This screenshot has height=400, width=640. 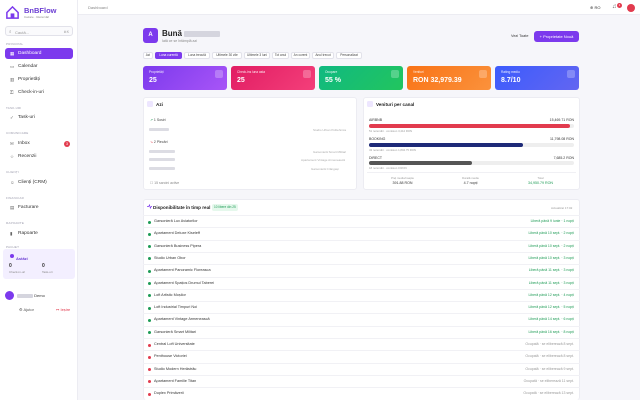 What do you see at coordinates (446, 145) in the screenshot?
I see `channel-bar-fill` at bounding box center [446, 145].